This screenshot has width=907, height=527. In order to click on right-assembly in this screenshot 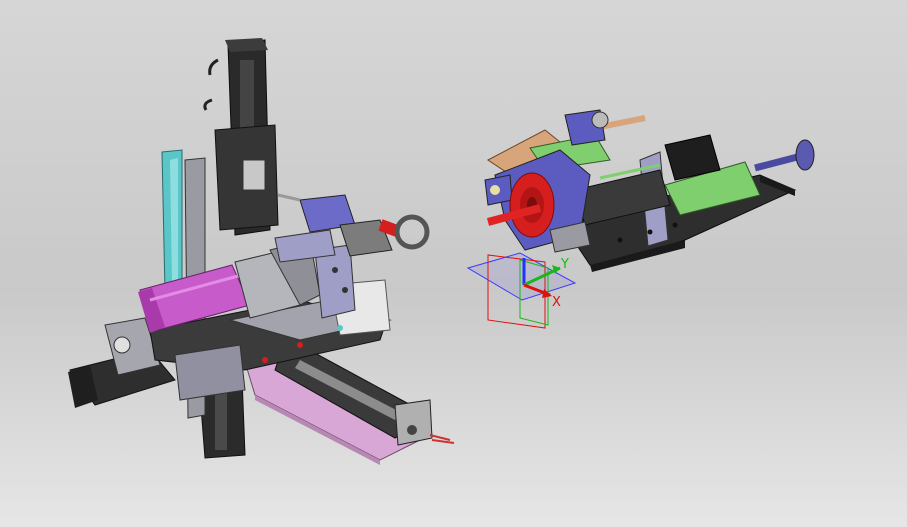, I will do `click(649, 190)`.